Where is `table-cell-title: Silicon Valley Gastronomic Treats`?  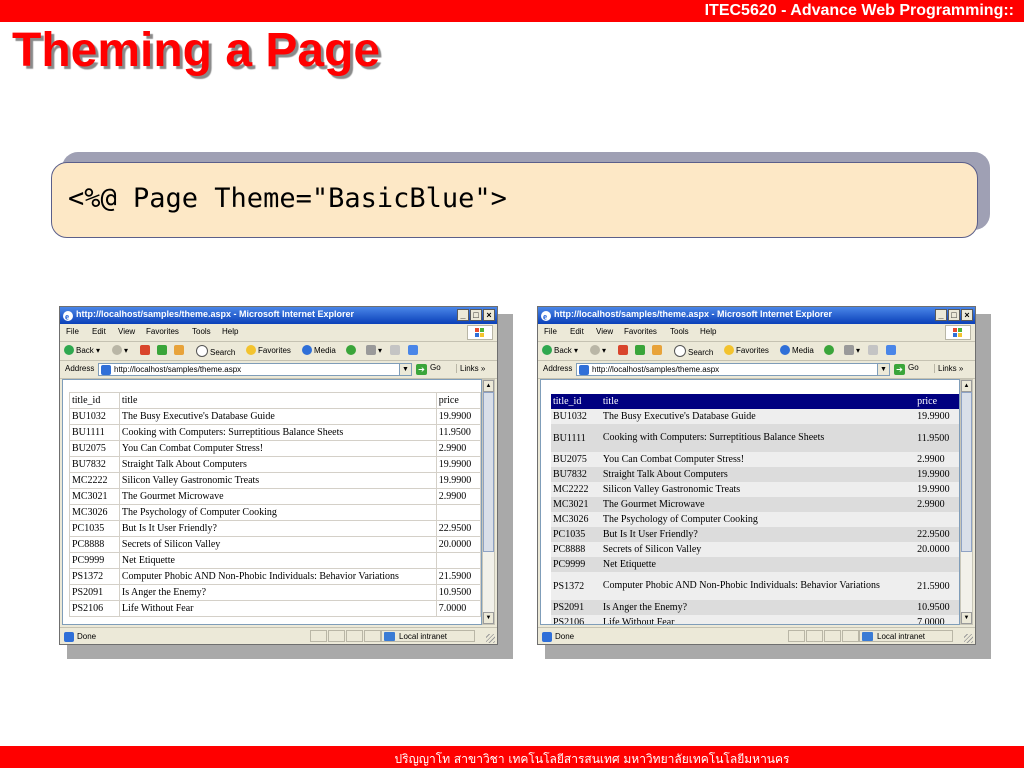 table-cell-title: Silicon Valley Gastronomic Treats is located at coordinates (758, 489).